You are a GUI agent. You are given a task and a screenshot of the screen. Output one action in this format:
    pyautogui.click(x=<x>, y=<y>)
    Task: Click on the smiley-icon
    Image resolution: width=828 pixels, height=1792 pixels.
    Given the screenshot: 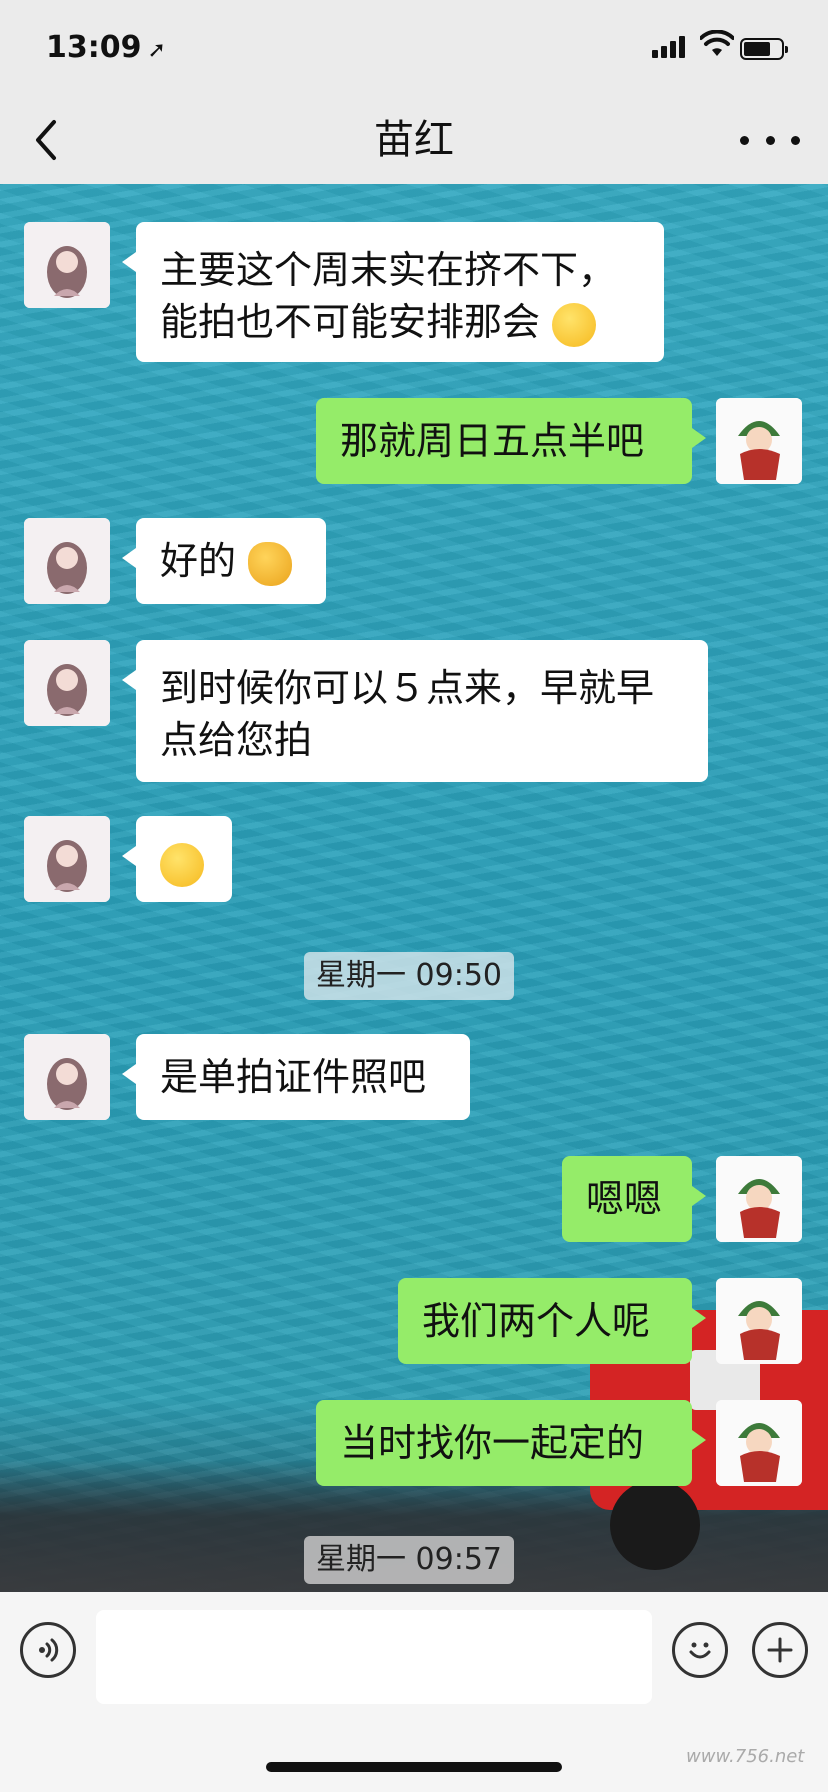 What is the action you would take?
    pyautogui.click(x=700, y=1650)
    